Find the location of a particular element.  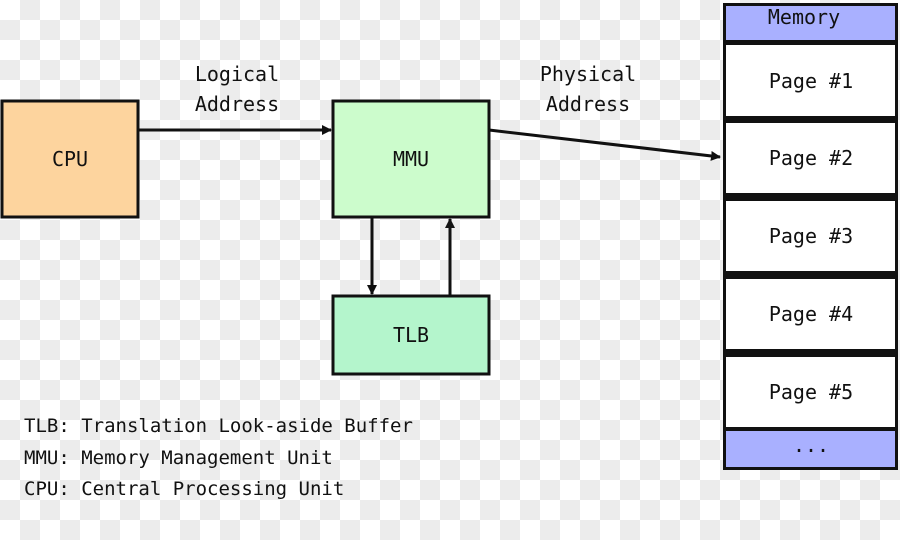

page-3-label: Page #3 is located at coordinates (811, 236).